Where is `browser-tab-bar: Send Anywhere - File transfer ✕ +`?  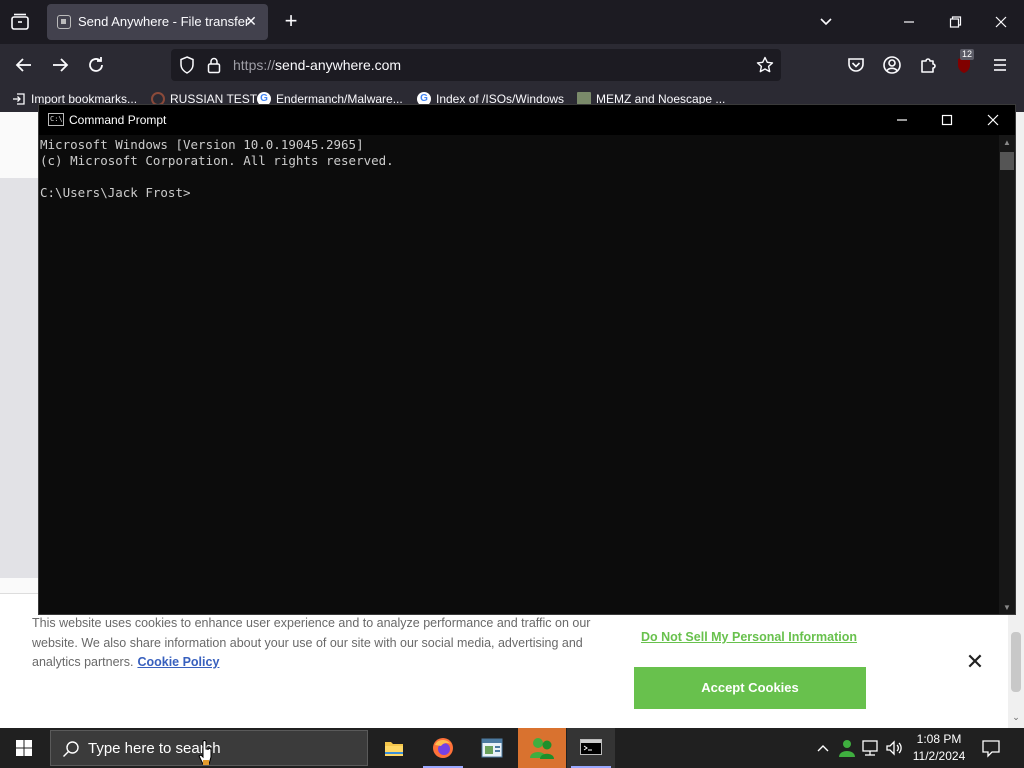 browser-tab-bar: Send Anywhere - File transfer ✕ + is located at coordinates (512, 22).